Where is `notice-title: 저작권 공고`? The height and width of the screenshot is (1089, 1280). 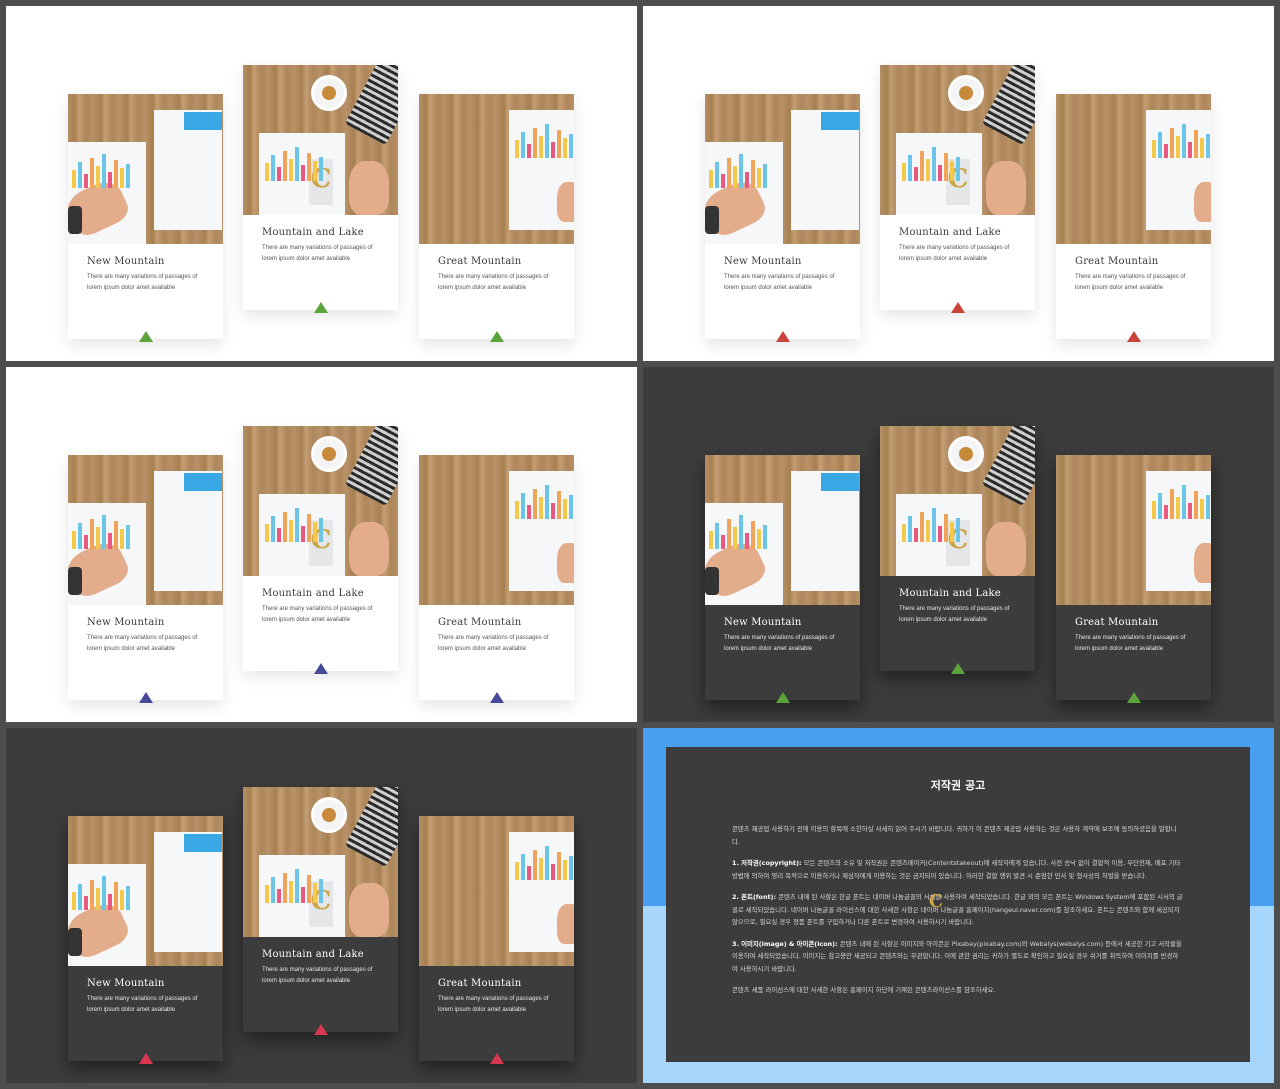 notice-title: 저작권 공고 is located at coordinates (958, 785).